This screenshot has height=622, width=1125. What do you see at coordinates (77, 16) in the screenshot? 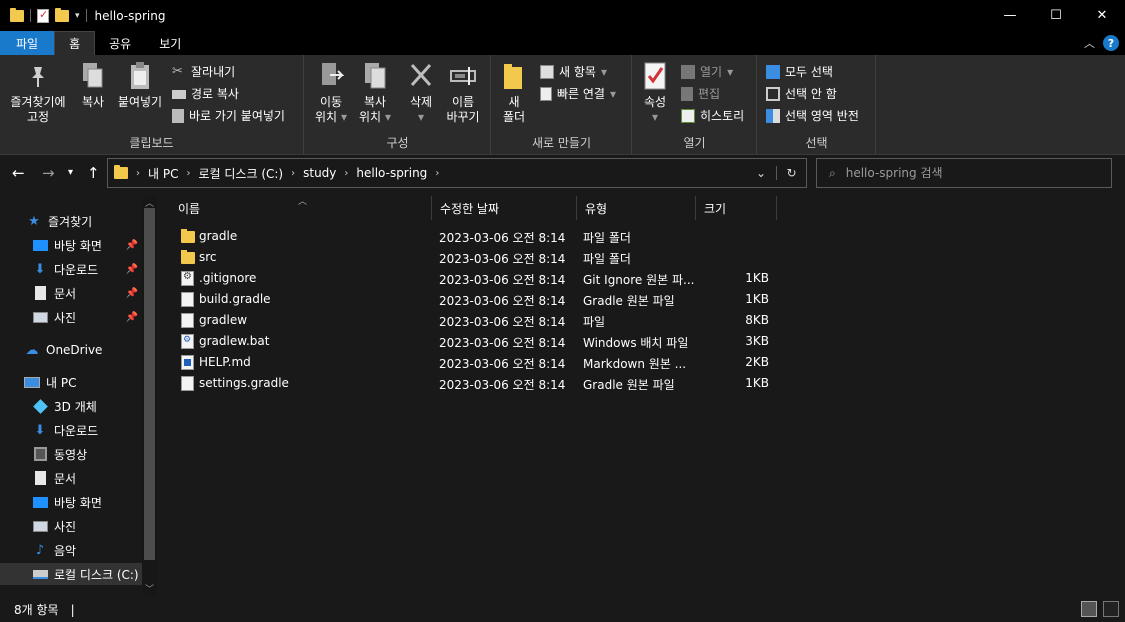
I see `customize-toolbar-arrow-icon: ▾` at bounding box center [77, 16].